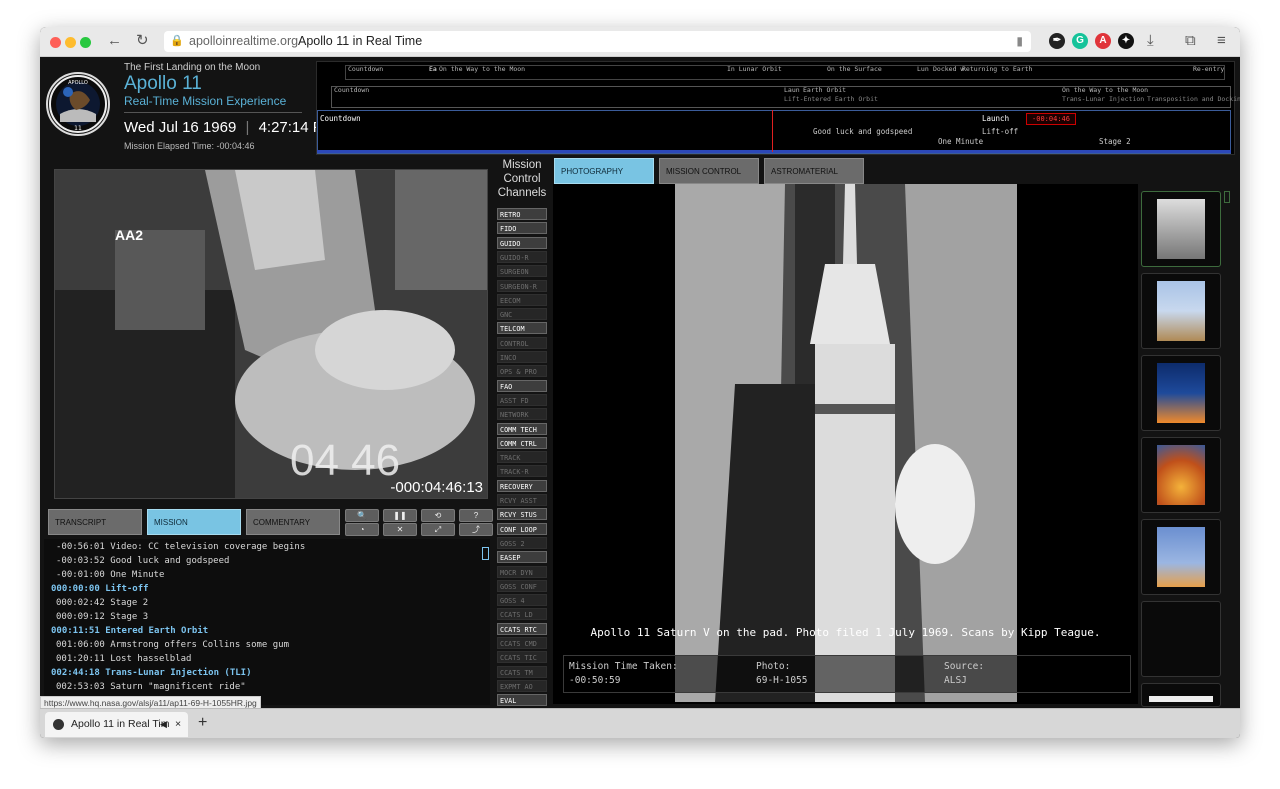 This screenshot has width=1280, height=789. I want to click on video-tag: AA2, so click(129, 235).